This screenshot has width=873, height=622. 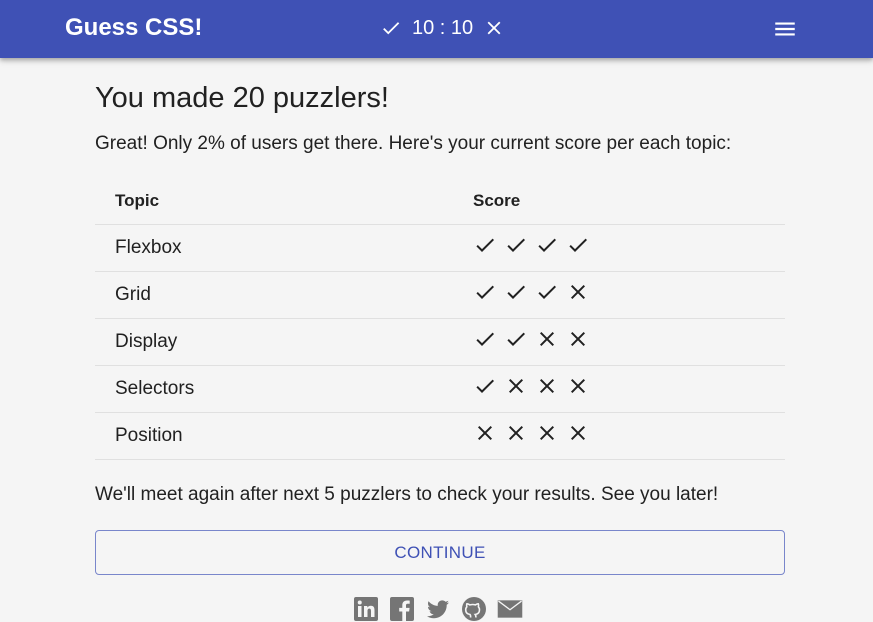 What do you see at coordinates (274, 389) in the screenshot?
I see `topic-cell: Selectors` at bounding box center [274, 389].